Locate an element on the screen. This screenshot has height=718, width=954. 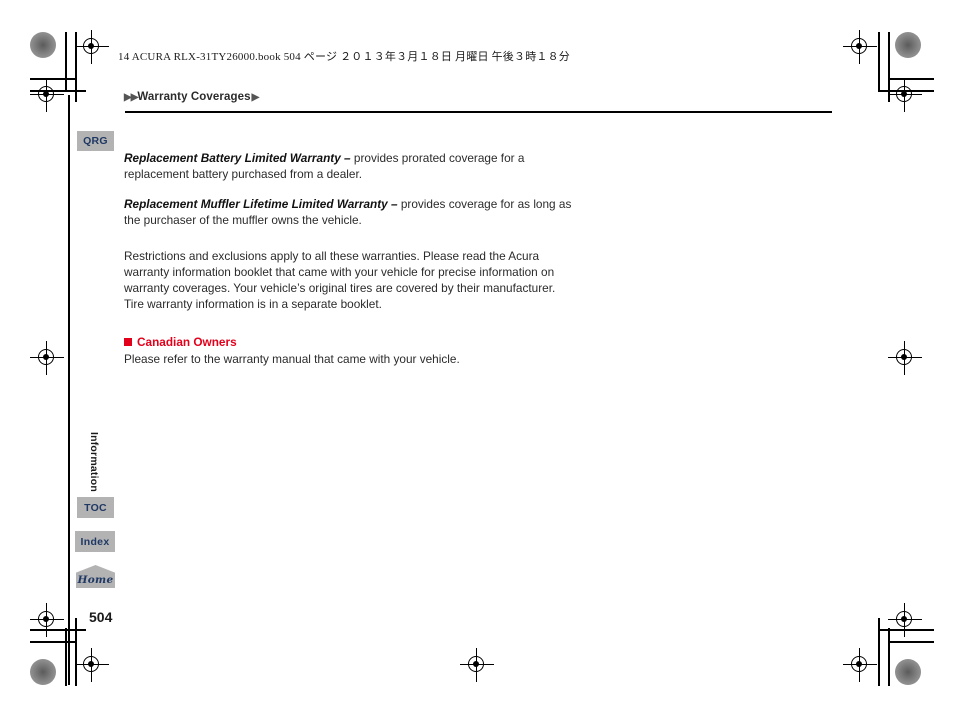
page-number: 504 is located at coordinates (101, 617).